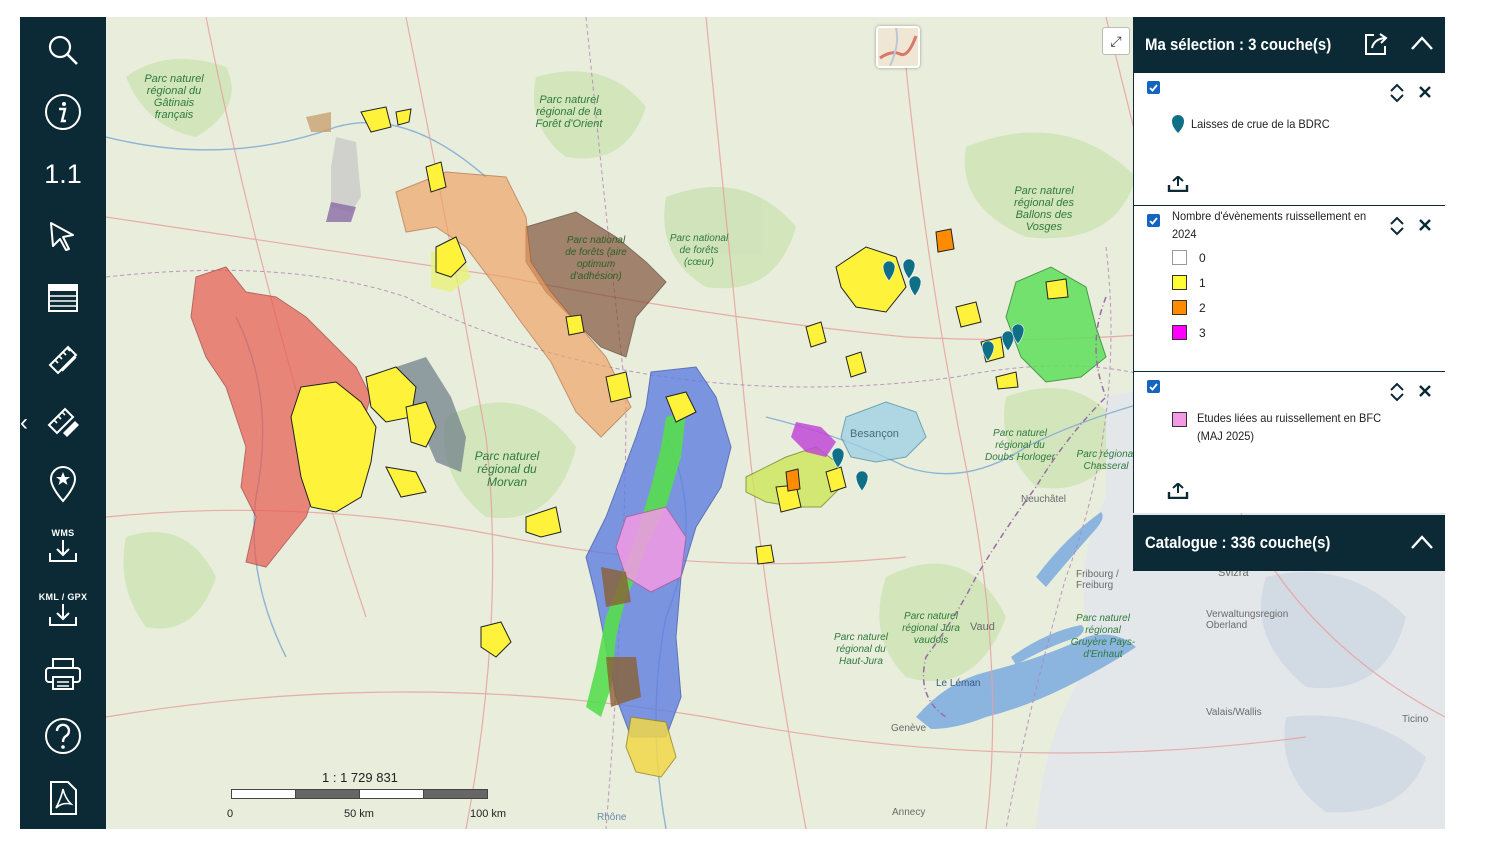 This screenshot has height=841, width=1504. What do you see at coordinates (1202, 257) in the screenshot?
I see `legend-label: 0` at bounding box center [1202, 257].